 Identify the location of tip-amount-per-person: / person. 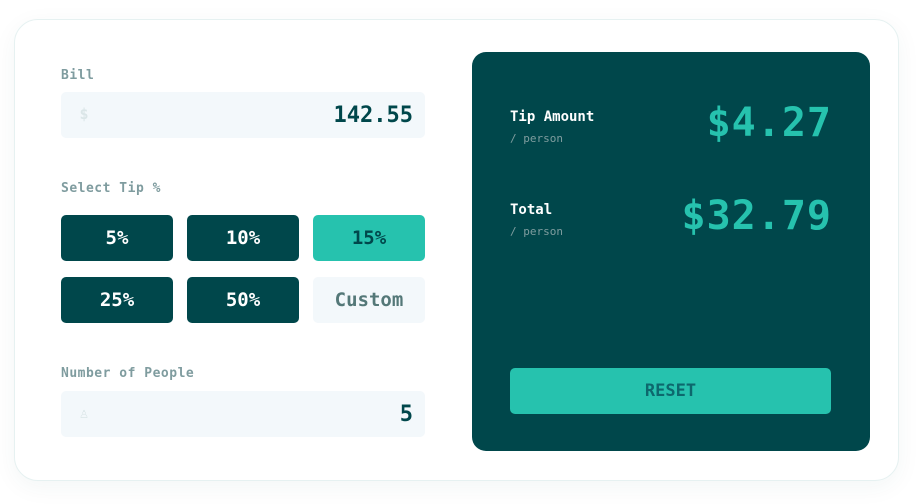
(536, 138).